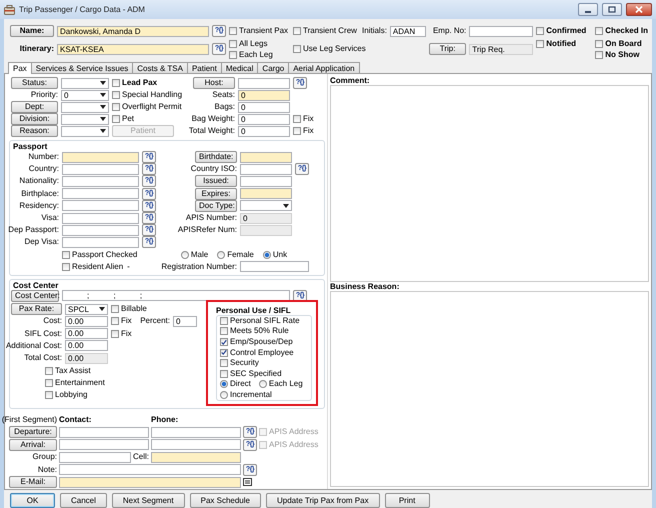 The image size is (656, 508). I want to click on tab: Medical, so click(239, 67).